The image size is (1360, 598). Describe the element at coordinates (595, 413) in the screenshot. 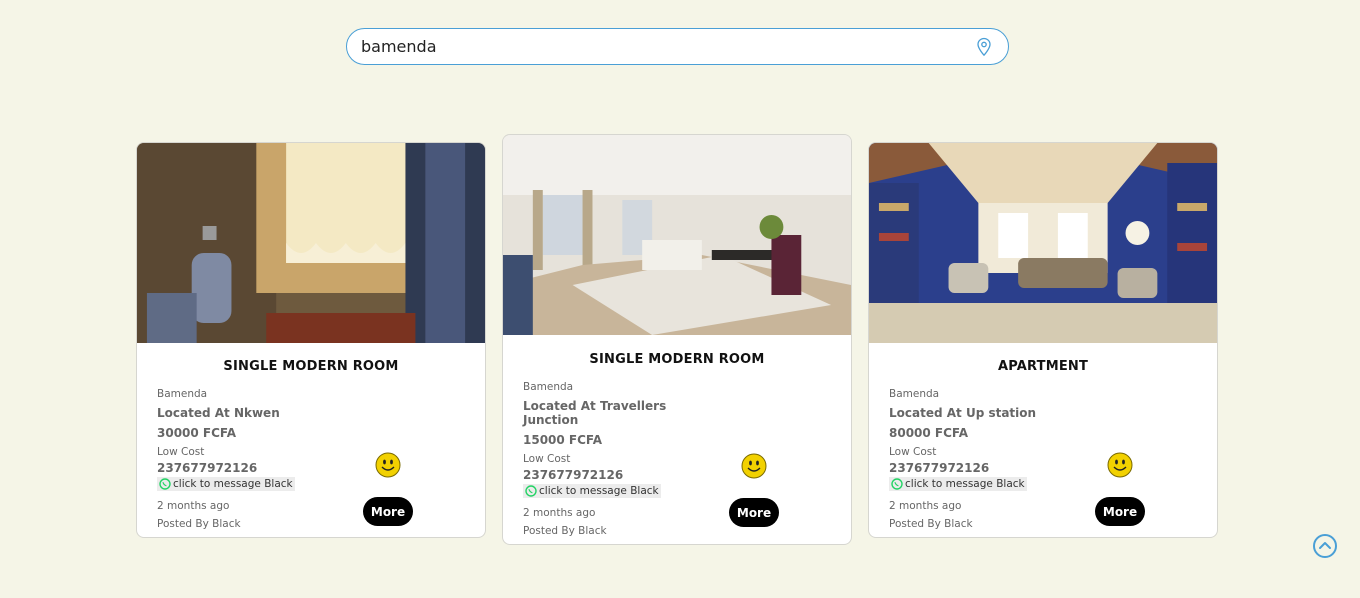

I see `listing-location: Located At Travellers Junction` at that location.